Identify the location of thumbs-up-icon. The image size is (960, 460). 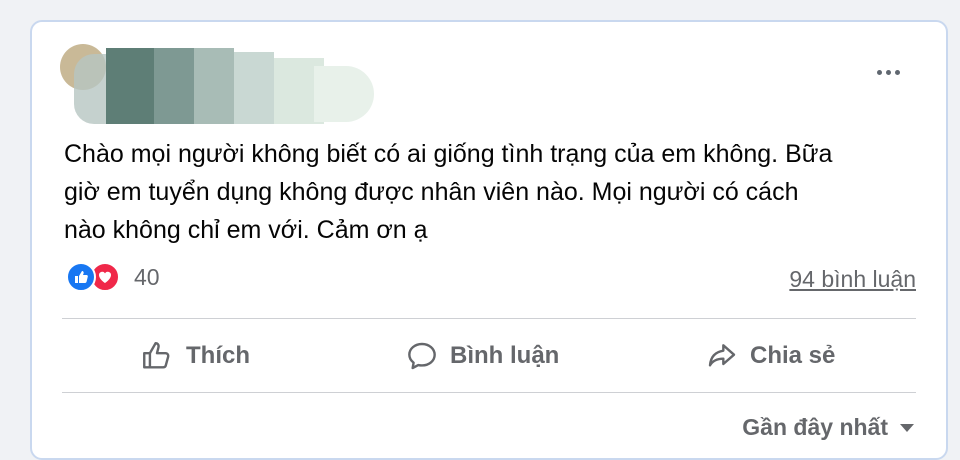
(156, 355).